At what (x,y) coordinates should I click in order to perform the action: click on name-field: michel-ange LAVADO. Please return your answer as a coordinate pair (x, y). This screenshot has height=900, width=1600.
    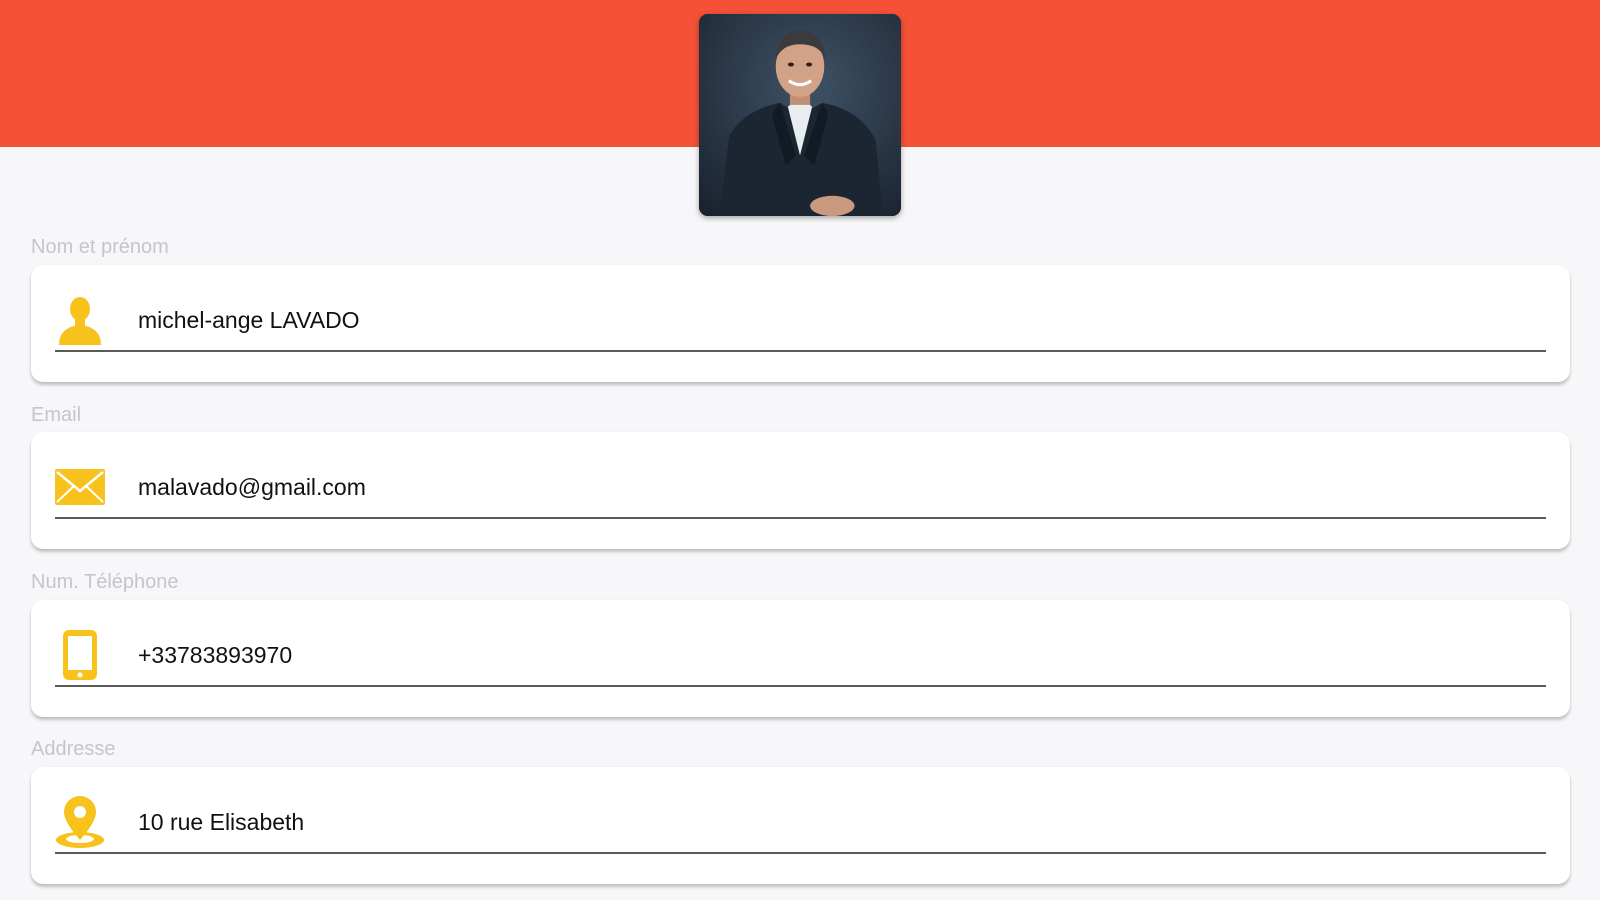
    Looking at the image, I should click on (800, 323).